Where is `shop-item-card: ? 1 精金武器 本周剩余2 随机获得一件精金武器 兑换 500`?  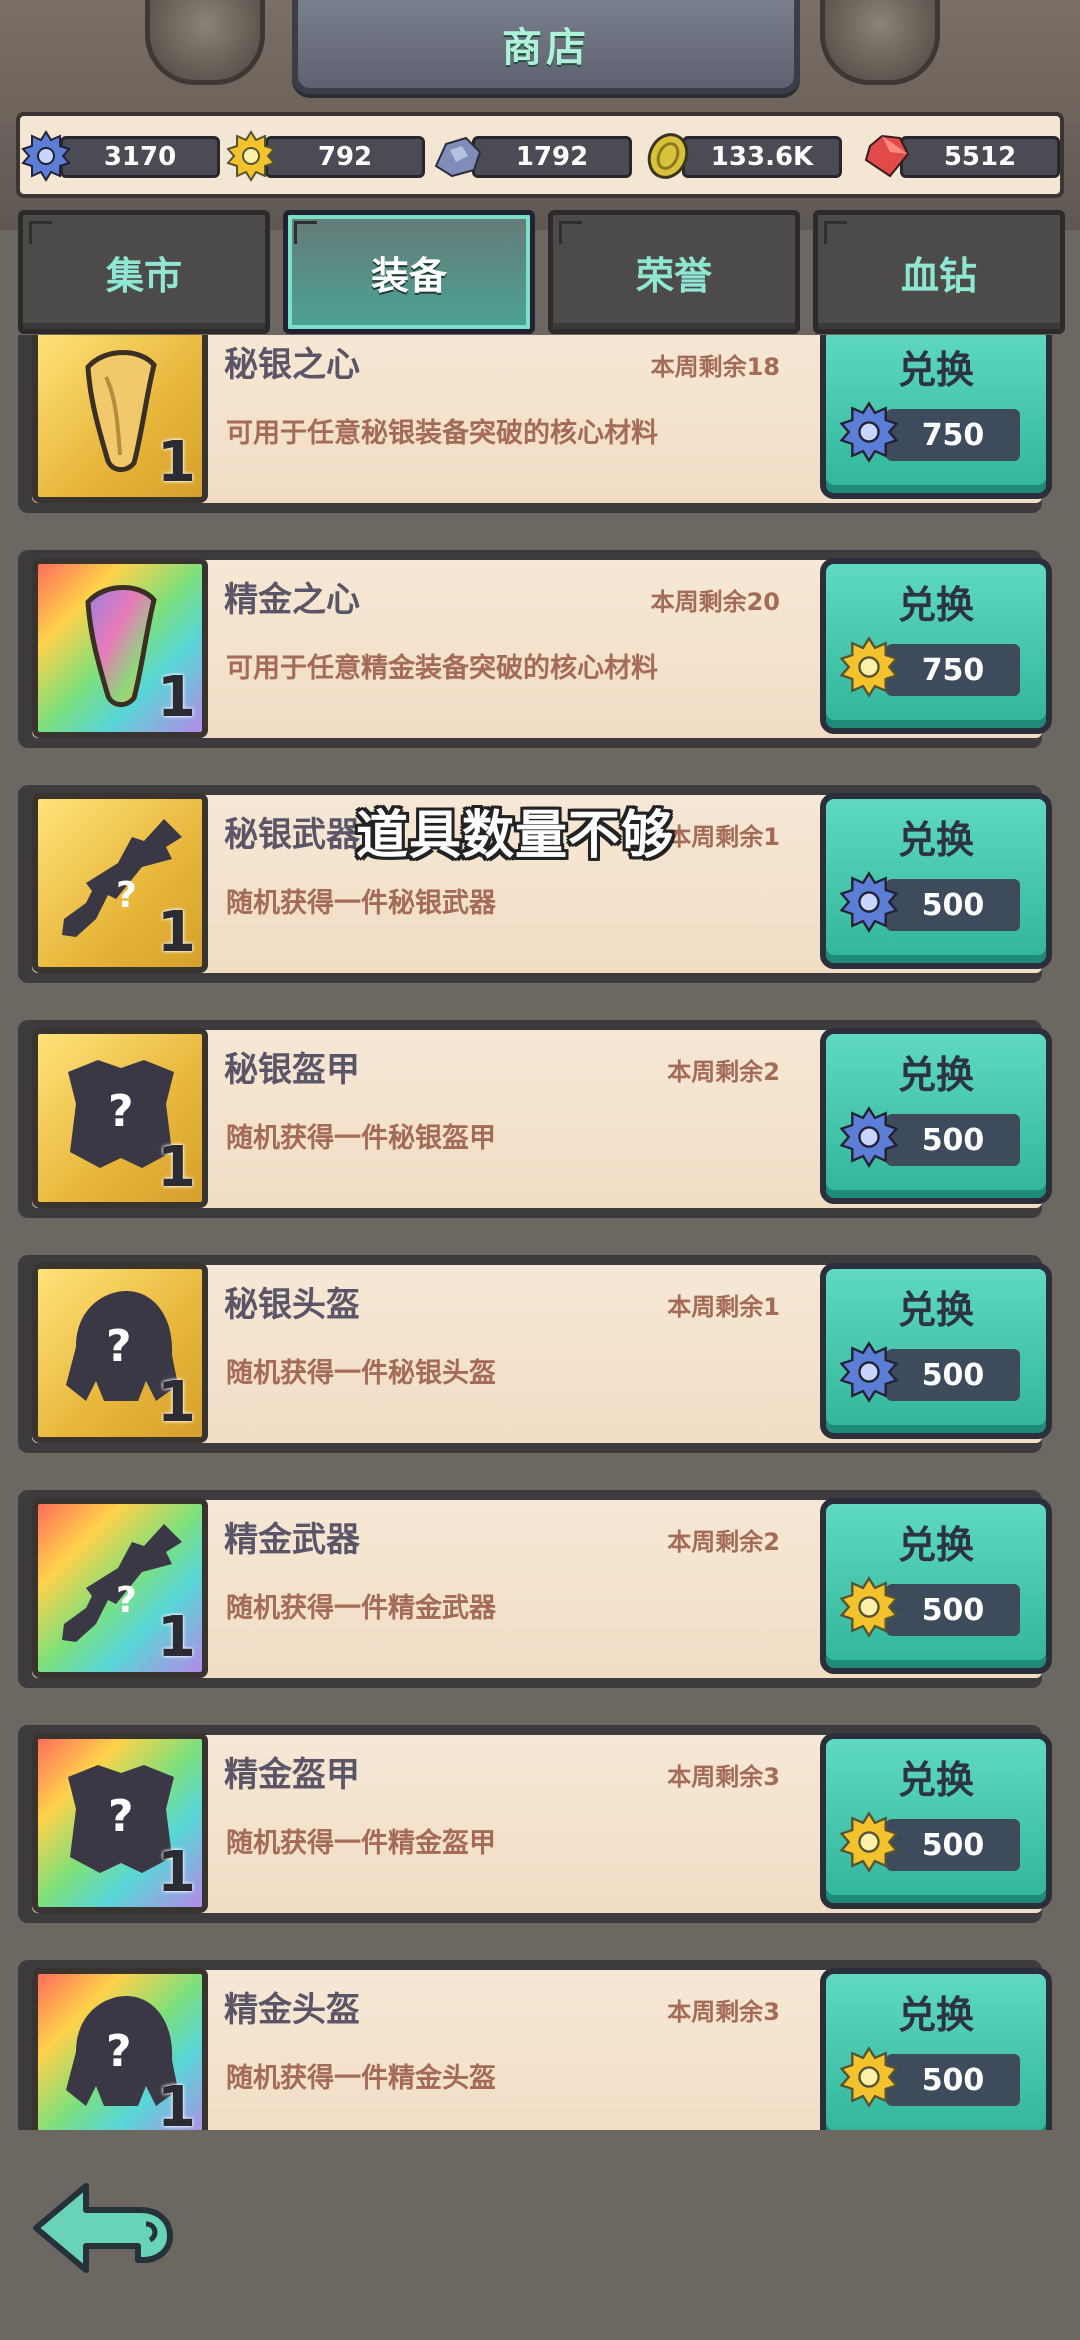 shop-item-card: ? 1 精金武器 本周剩余2 随机获得一件精金武器 兑换 500 is located at coordinates (535, 1589).